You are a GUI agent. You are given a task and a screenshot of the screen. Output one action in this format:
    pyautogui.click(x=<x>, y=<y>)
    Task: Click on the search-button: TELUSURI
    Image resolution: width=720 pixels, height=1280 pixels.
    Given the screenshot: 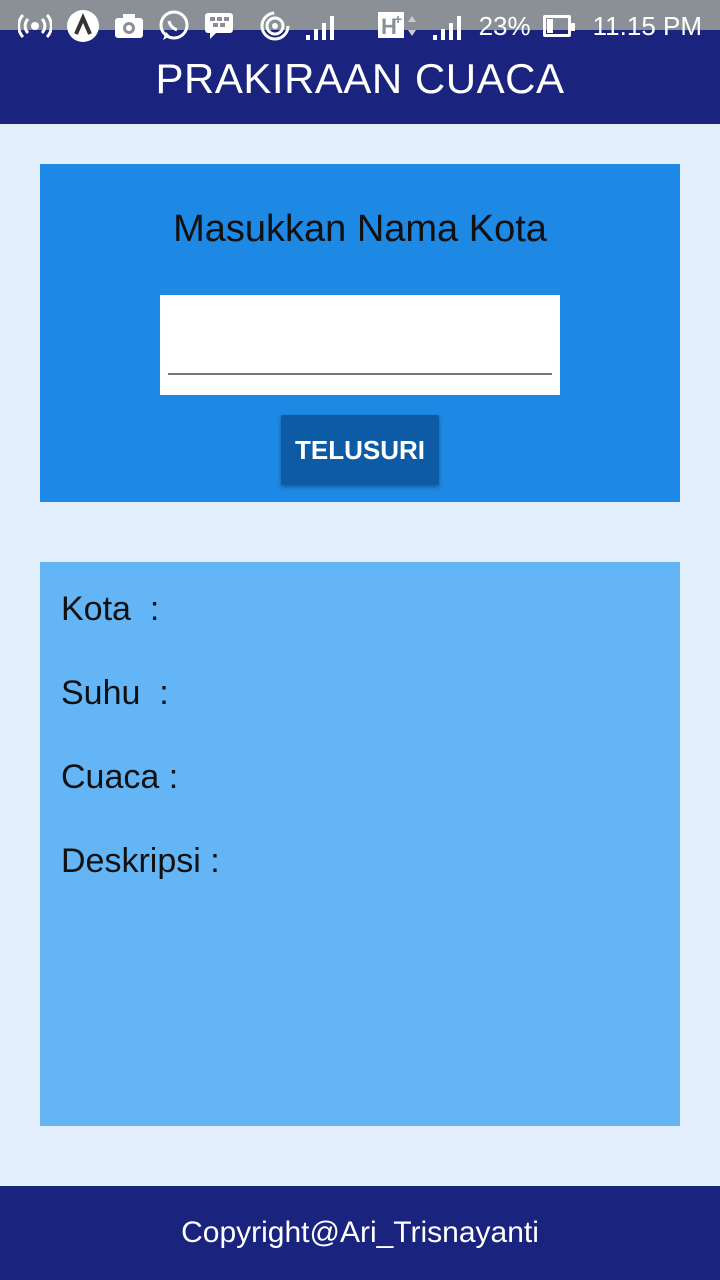 What is the action you would take?
    pyautogui.click(x=360, y=450)
    